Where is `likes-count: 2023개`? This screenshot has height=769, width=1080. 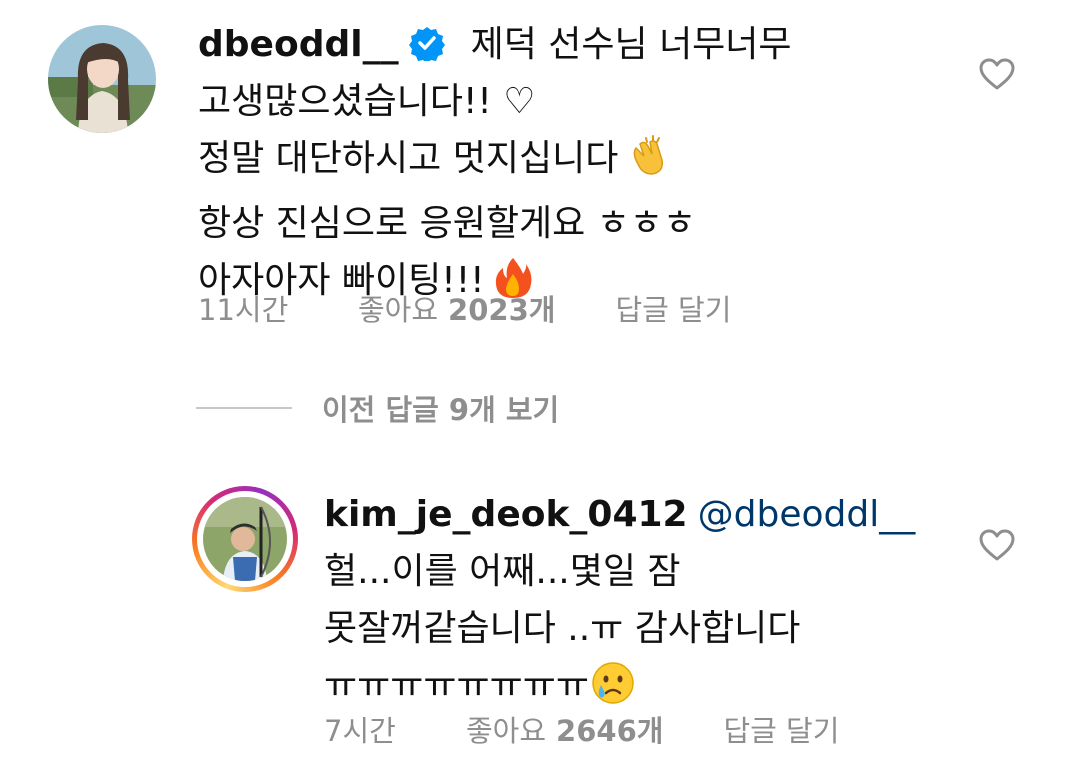
likes-count: 2023개 is located at coordinates (501, 308).